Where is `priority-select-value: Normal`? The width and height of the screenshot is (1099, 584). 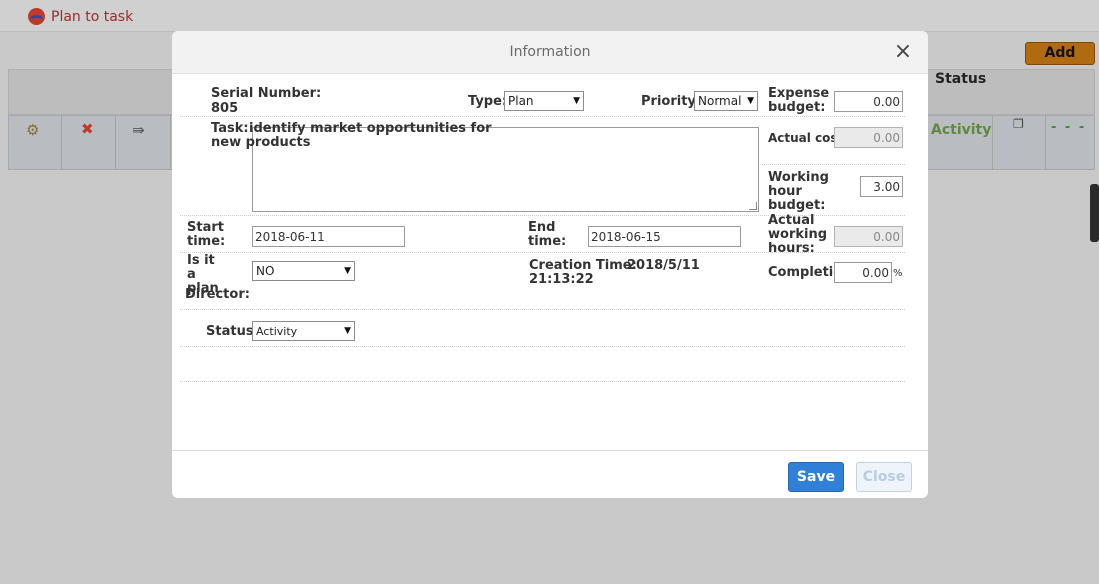
priority-select-value: Normal is located at coordinates (720, 101).